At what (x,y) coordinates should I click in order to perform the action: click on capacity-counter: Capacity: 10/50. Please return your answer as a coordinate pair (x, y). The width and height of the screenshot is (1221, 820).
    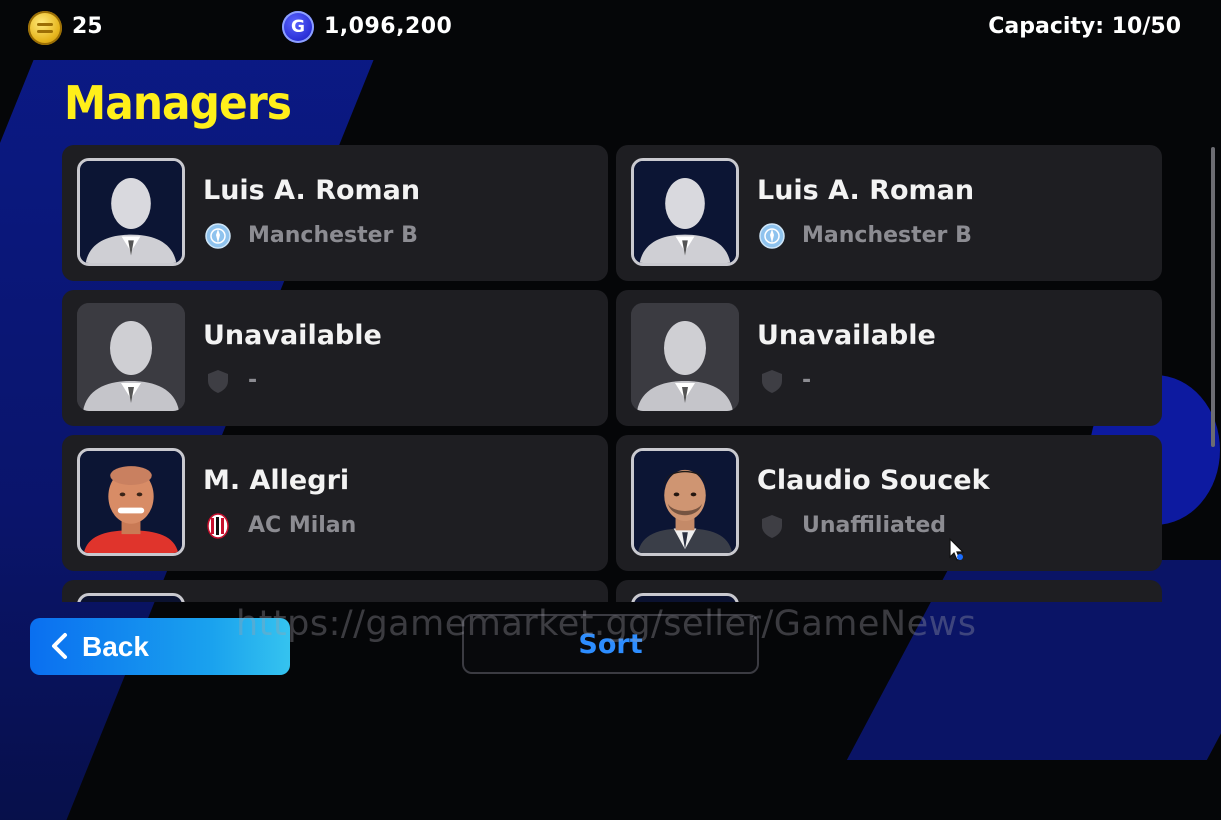
    Looking at the image, I should click on (1084, 26).